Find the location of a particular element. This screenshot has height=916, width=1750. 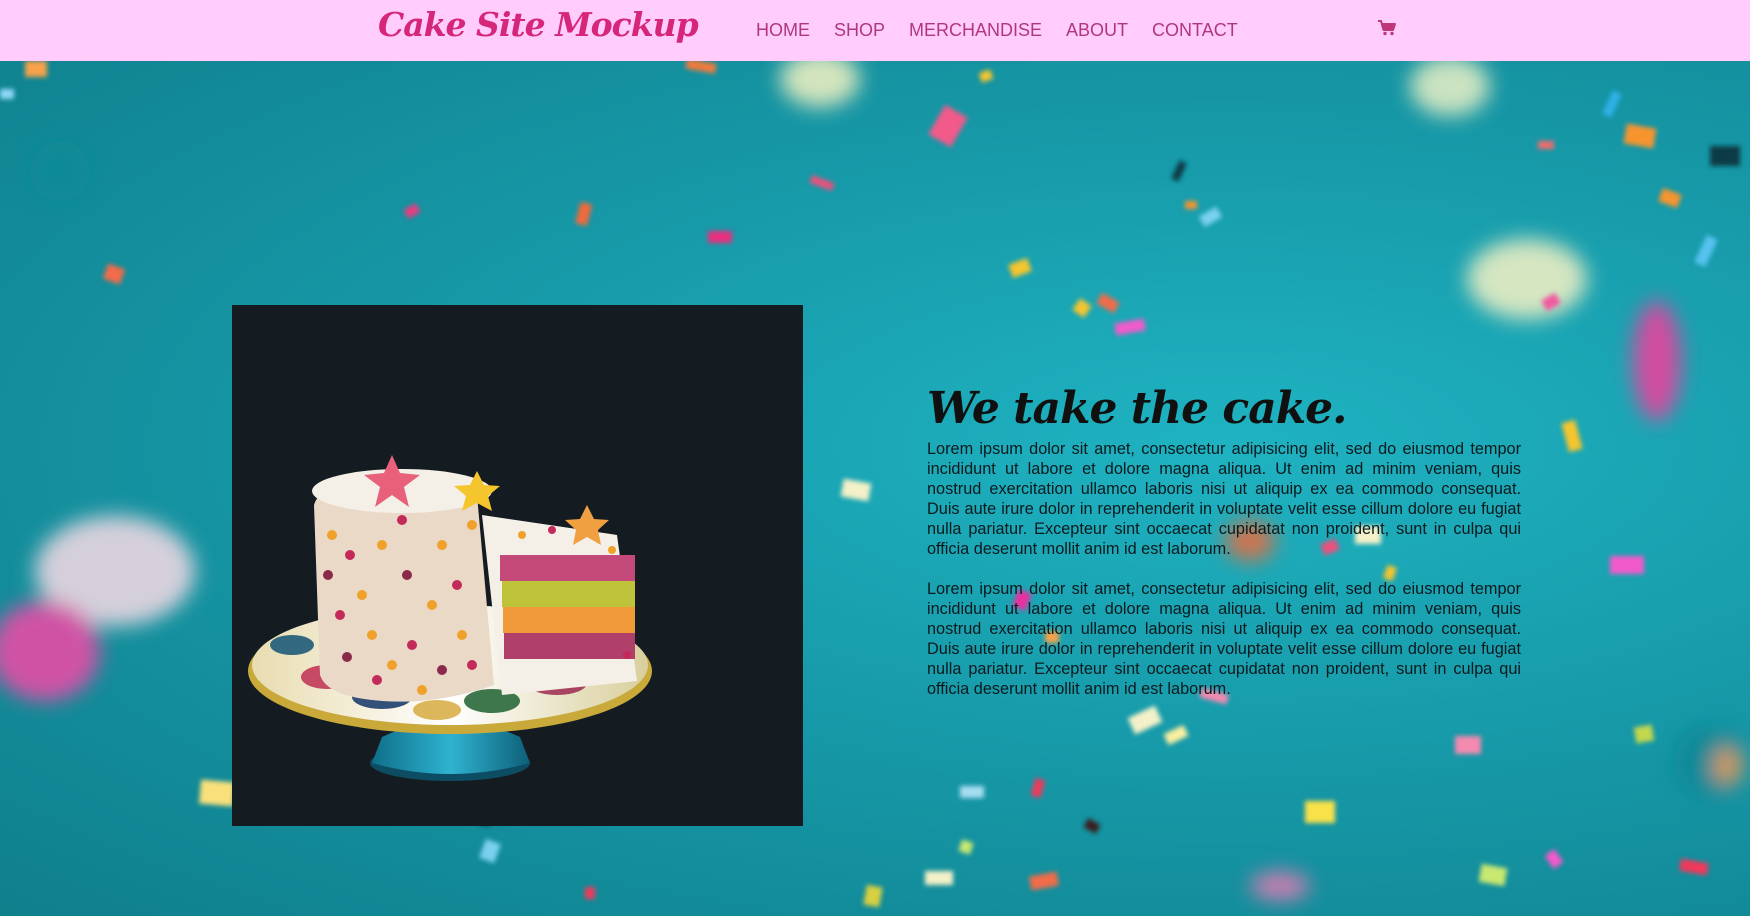

nav-item-merchandise: MERCHANDISE is located at coordinates (975, 30).